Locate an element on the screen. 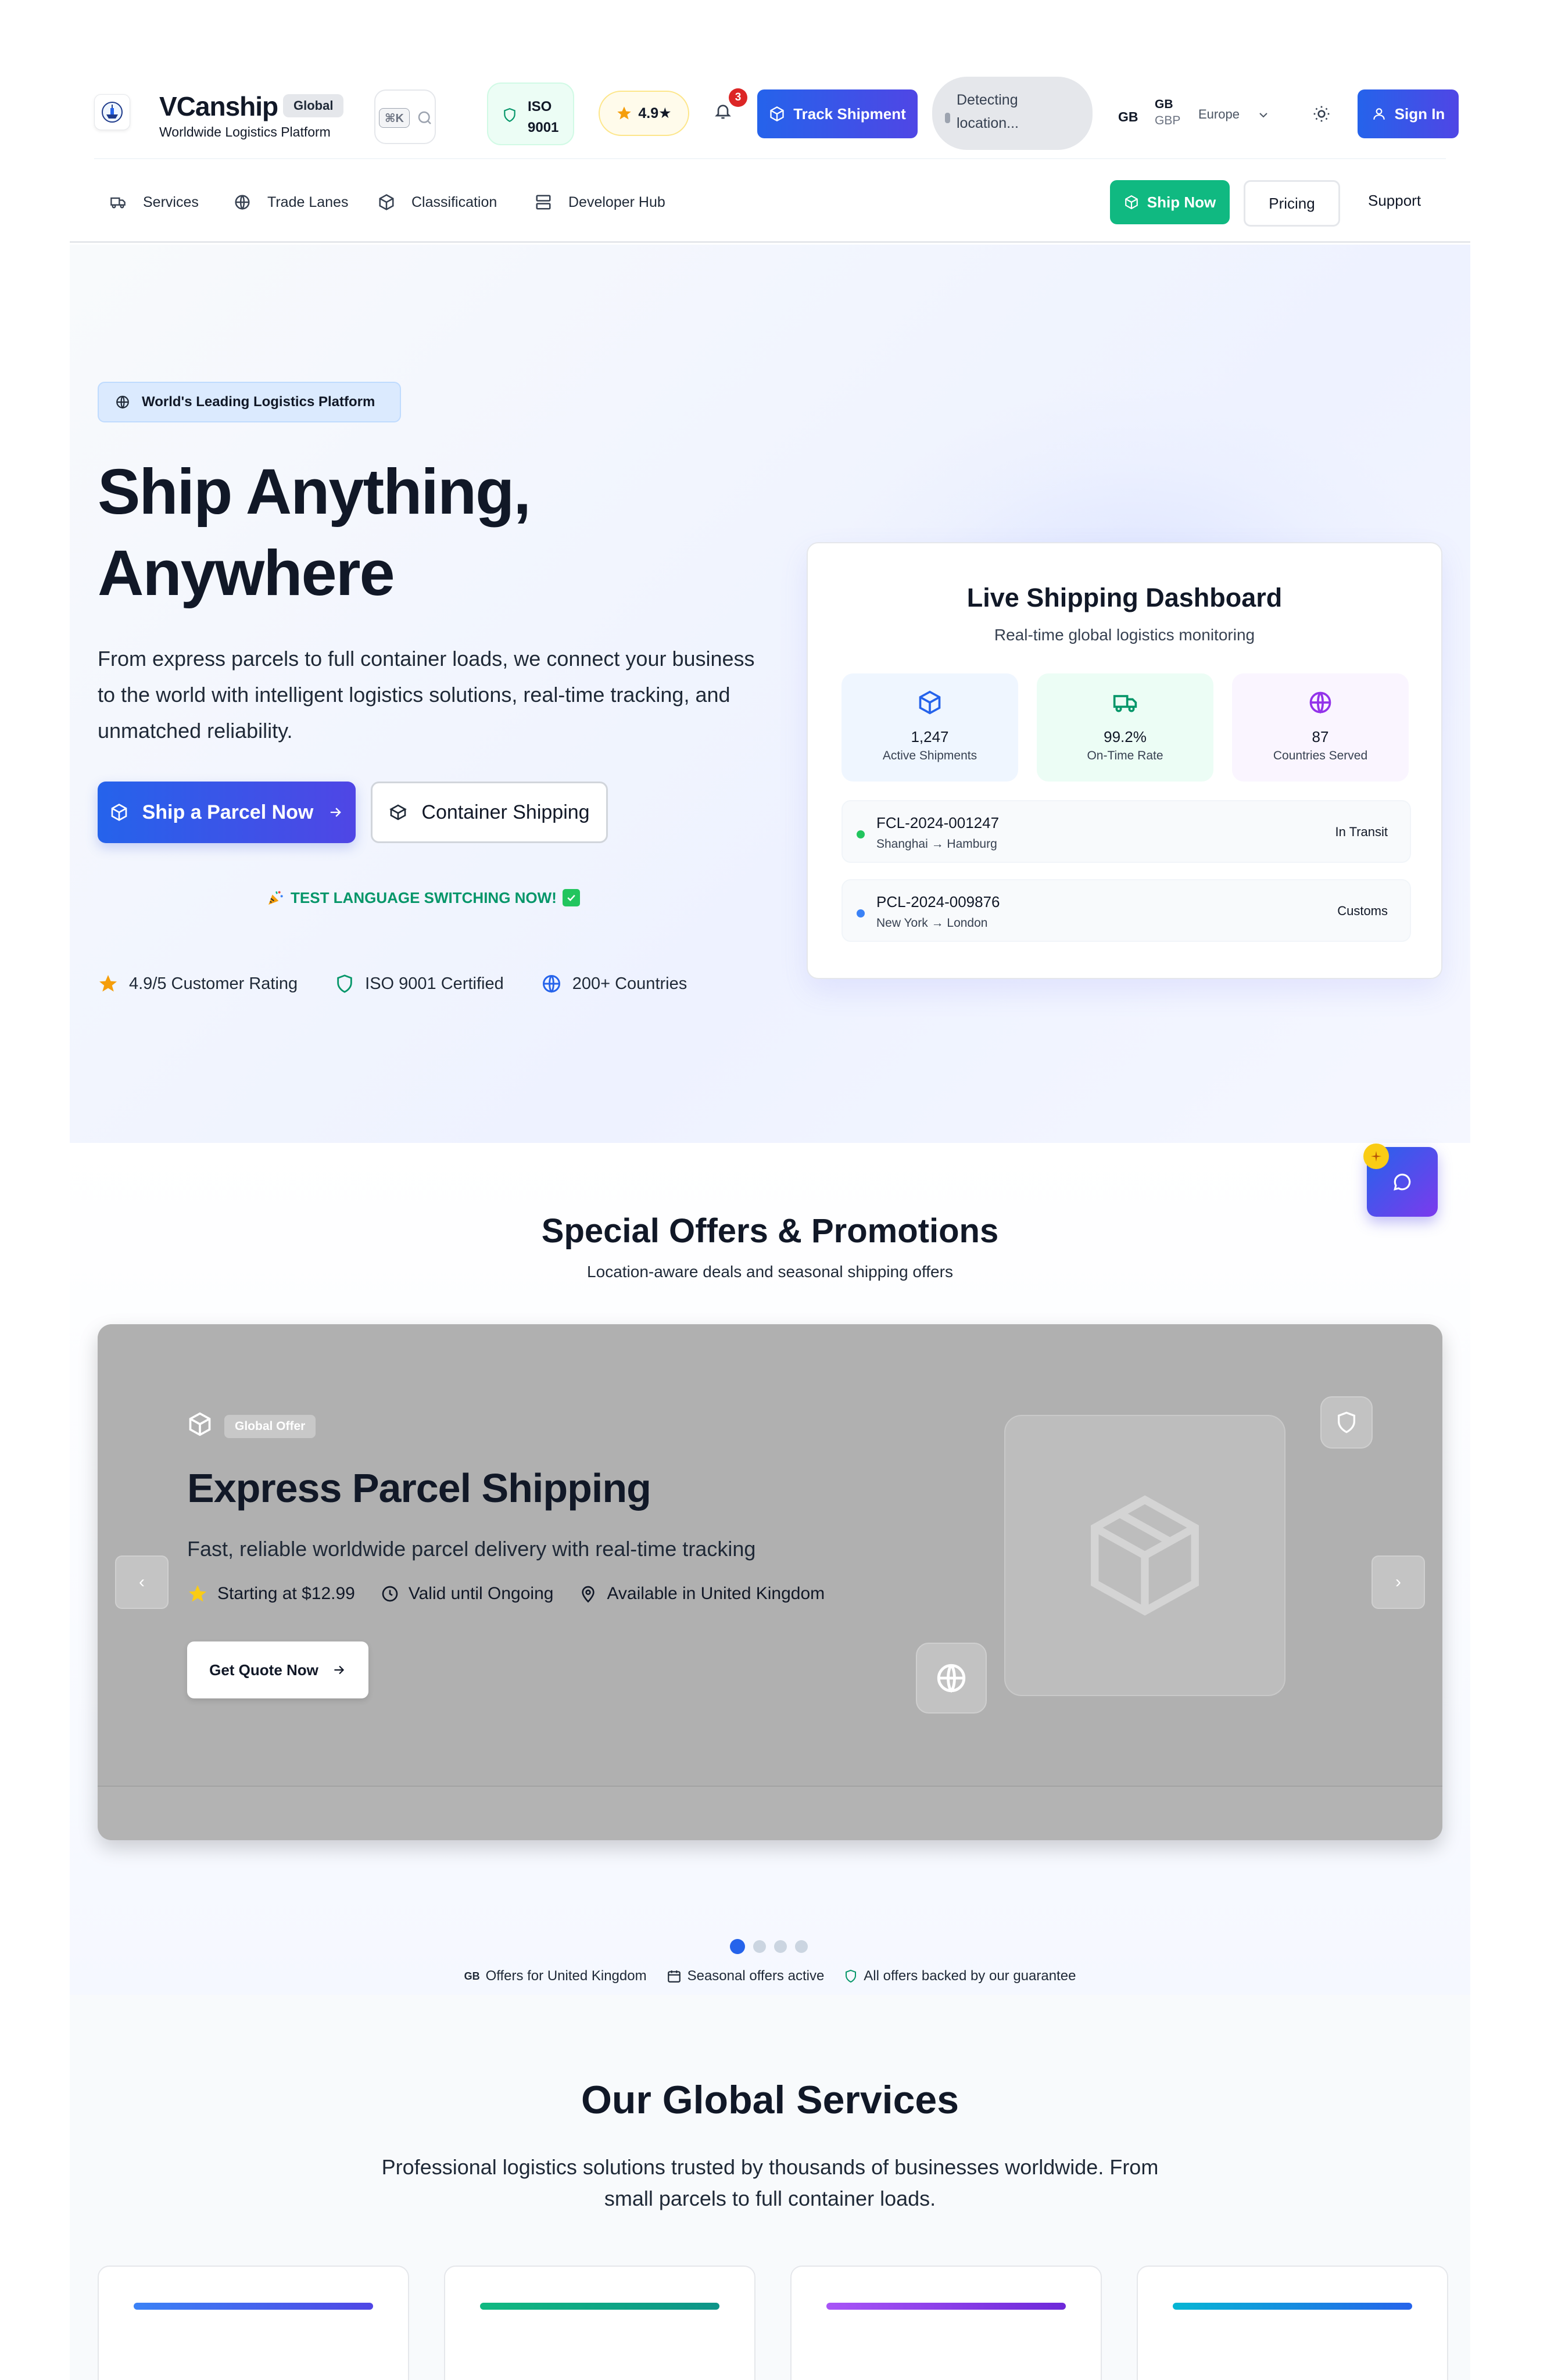 The image size is (1547, 2380). globe-icon is located at coordinates (551, 984).